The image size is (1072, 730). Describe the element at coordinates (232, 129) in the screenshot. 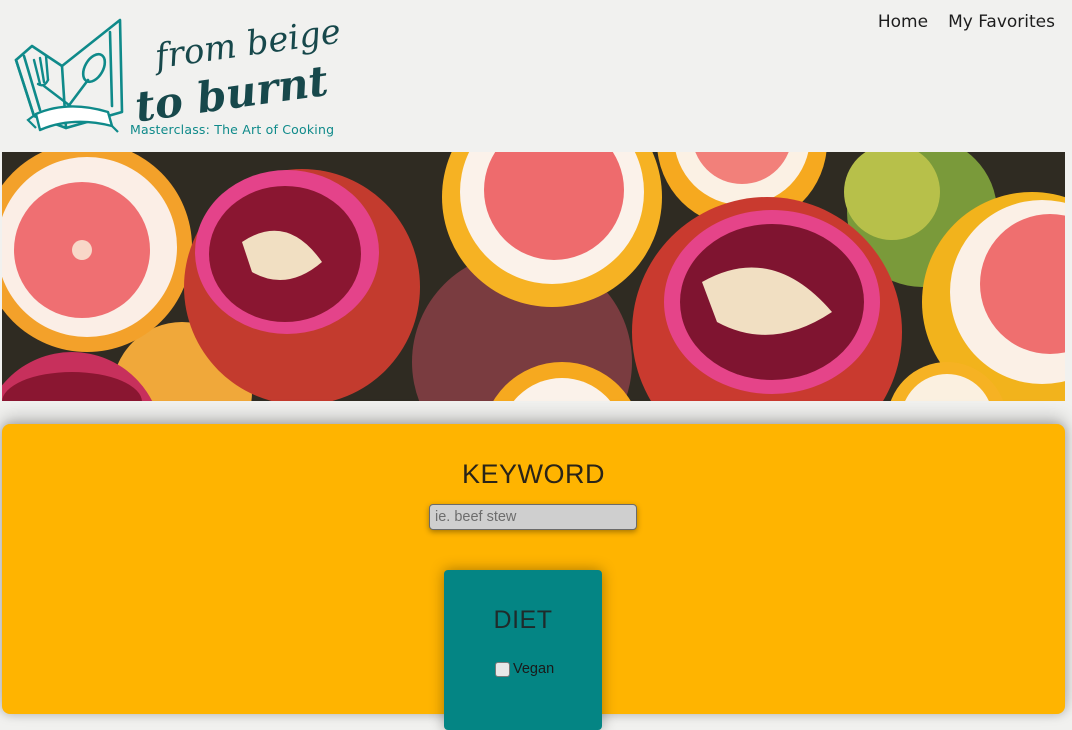

I see `brand-tagline: Masterclass: The Art of Cooking` at that location.